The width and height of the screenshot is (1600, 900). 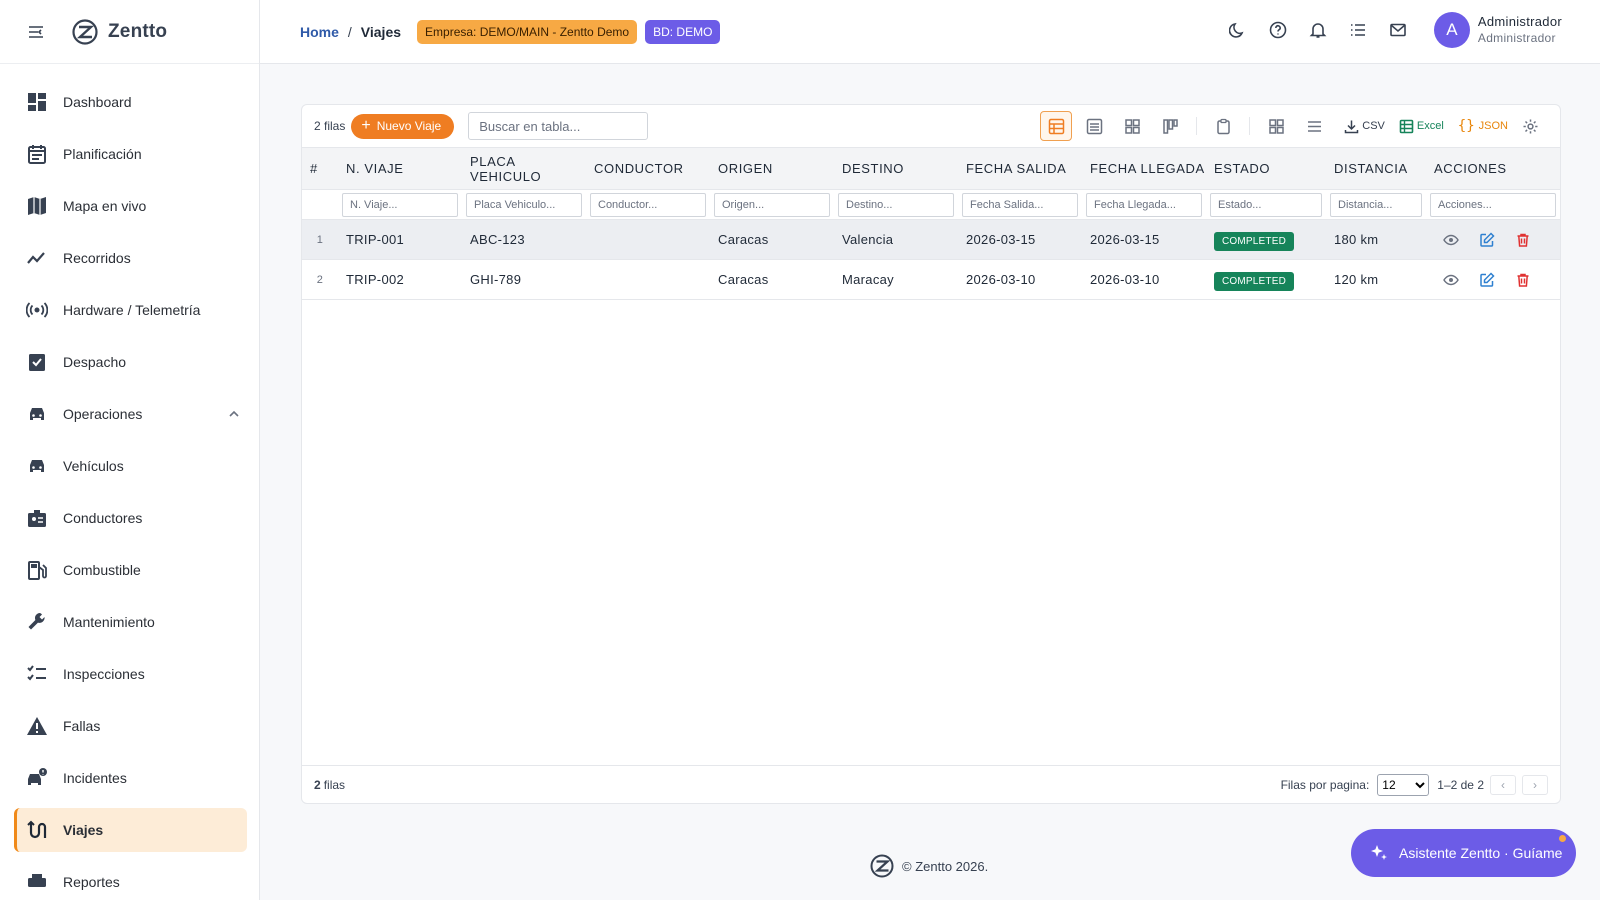 What do you see at coordinates (931, 126) in the screenshot?
I see `table-toolbar: 2 filas + Nuevo Viaje CSV Excel {}JSON` at bounding box center [931, 126].